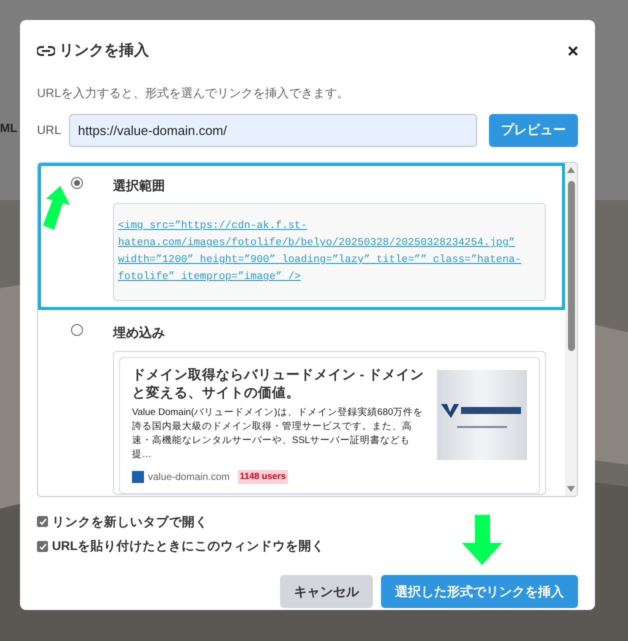  Describe the element at coordinates (573, 51) in the screenshot. I see `close-icon` at that location.